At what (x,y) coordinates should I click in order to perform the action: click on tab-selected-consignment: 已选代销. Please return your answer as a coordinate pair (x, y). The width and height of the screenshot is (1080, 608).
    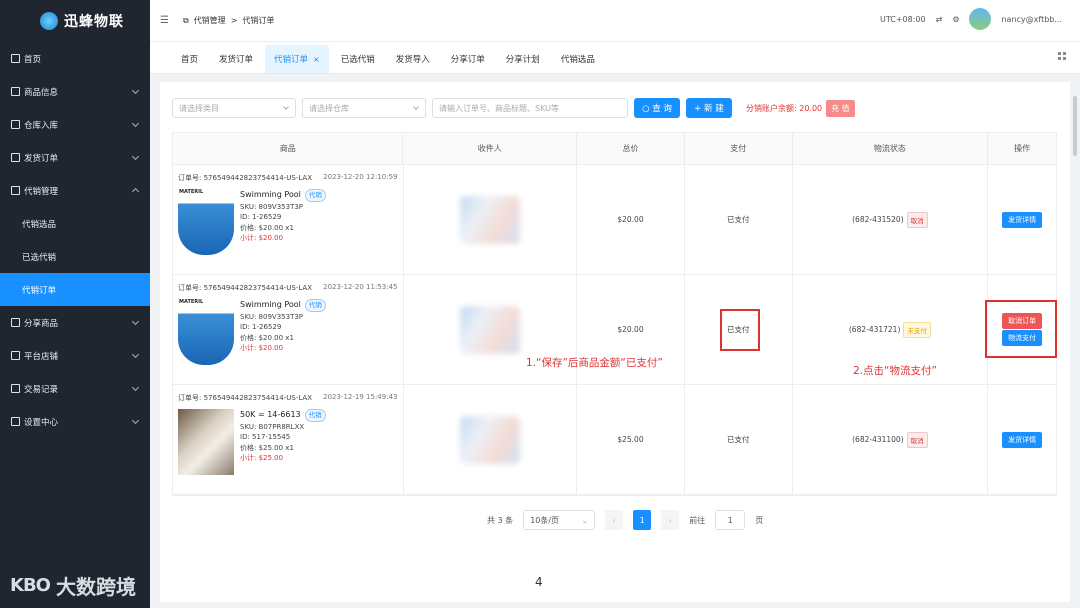
    Looking at the image, I should click on (358, 59).